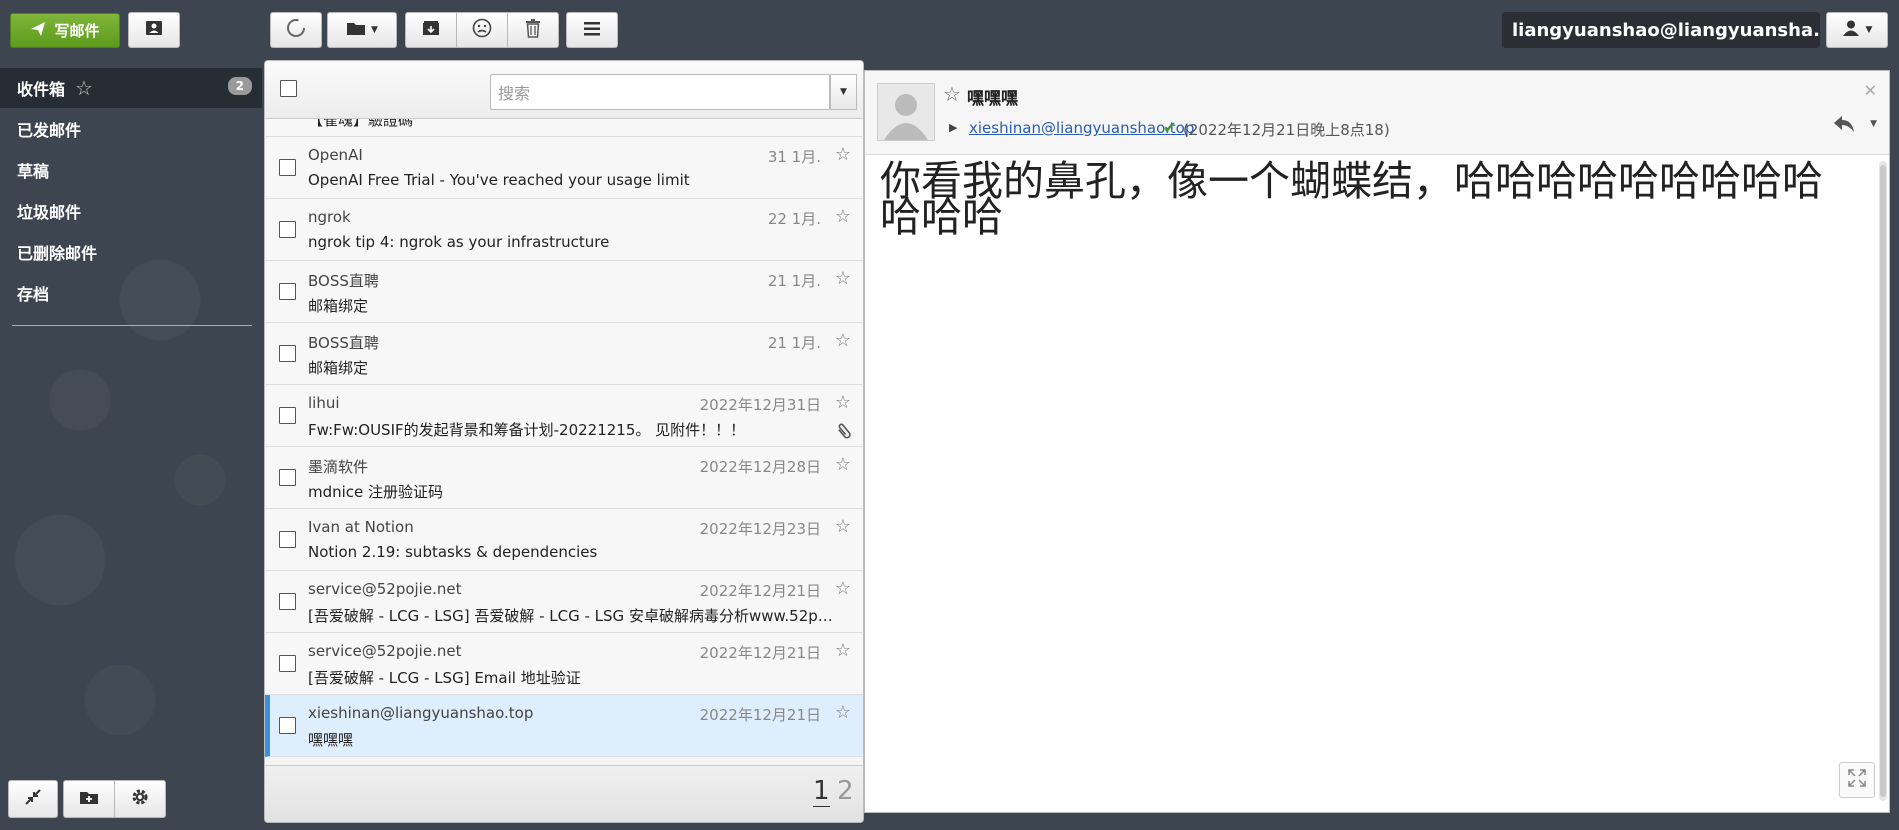 This screenshot has width=1899, height=830. Describe the element at coordinates (1844, 126) in the screenshot. I see `reply-icon` at that location.